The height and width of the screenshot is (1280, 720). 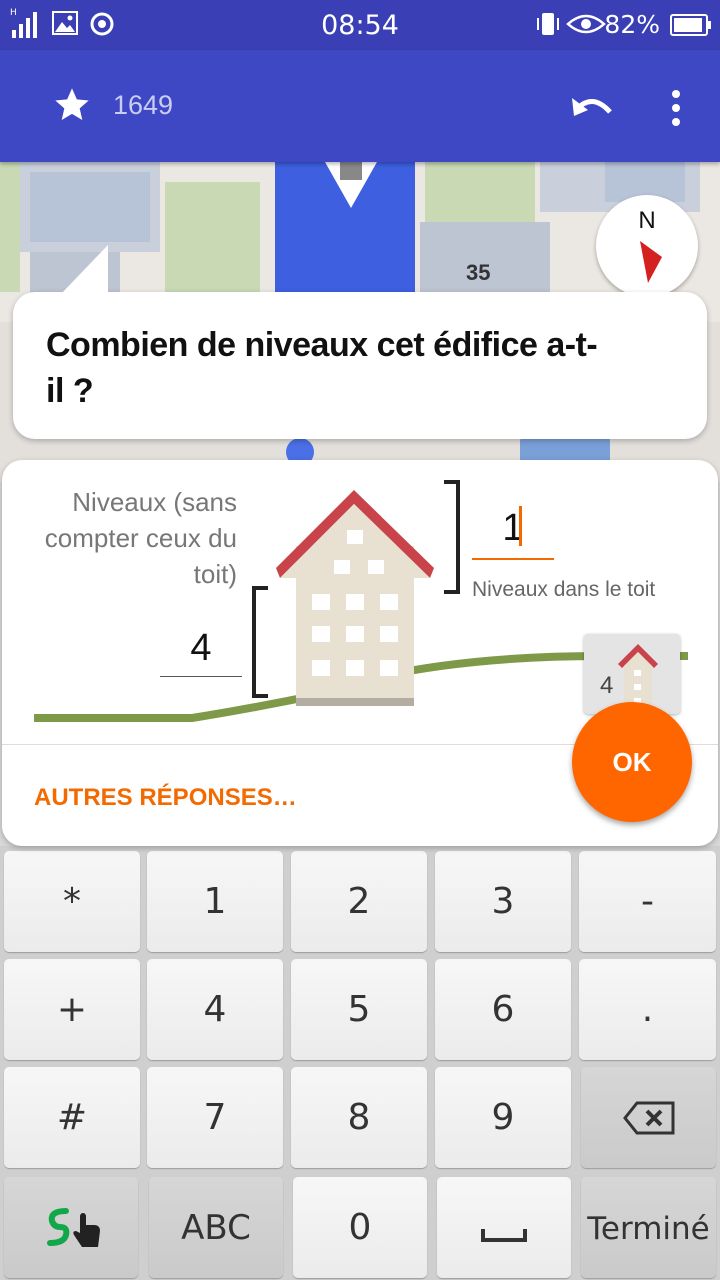 I want to click on compass-north-label: N, so click(x=647, y=220).